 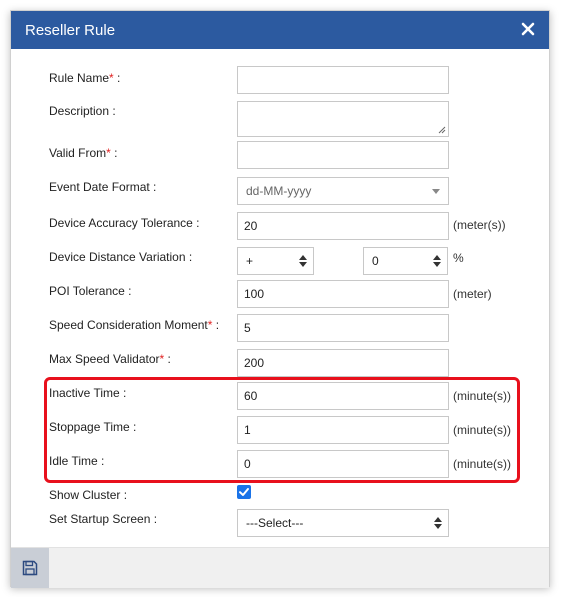 What do you see at coordinates (436, 191) in the screenshot?
I see `chevron-down-icon` at bounding box center [436, 191].